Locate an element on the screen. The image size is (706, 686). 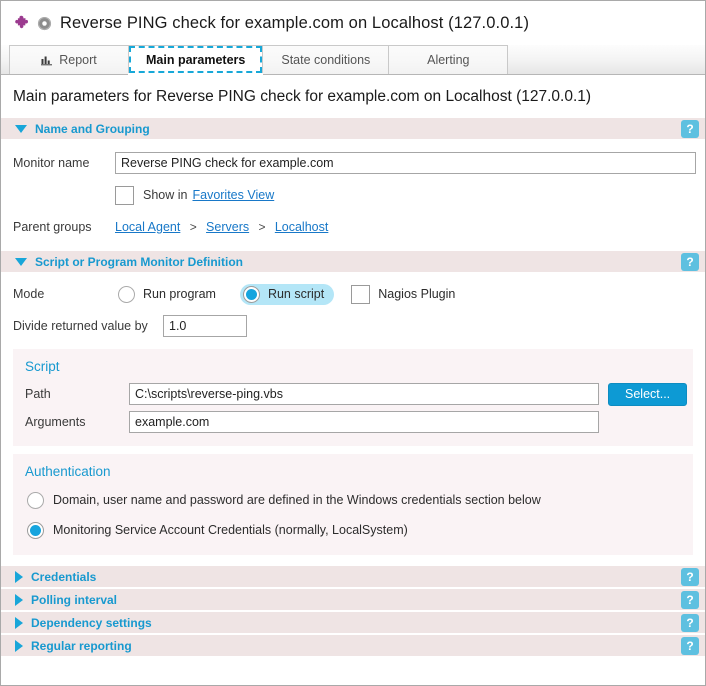
section-title-name-and-grouping: Name and Grouping is located at coordinates (92, 128).